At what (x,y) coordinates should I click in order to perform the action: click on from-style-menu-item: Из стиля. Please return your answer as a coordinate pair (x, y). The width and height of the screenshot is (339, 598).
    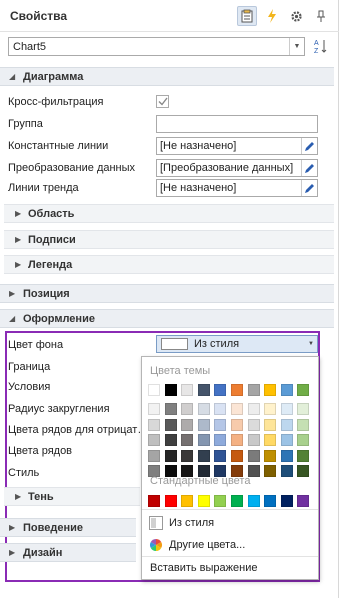
    Looking at the image, I should click on (230, 523).